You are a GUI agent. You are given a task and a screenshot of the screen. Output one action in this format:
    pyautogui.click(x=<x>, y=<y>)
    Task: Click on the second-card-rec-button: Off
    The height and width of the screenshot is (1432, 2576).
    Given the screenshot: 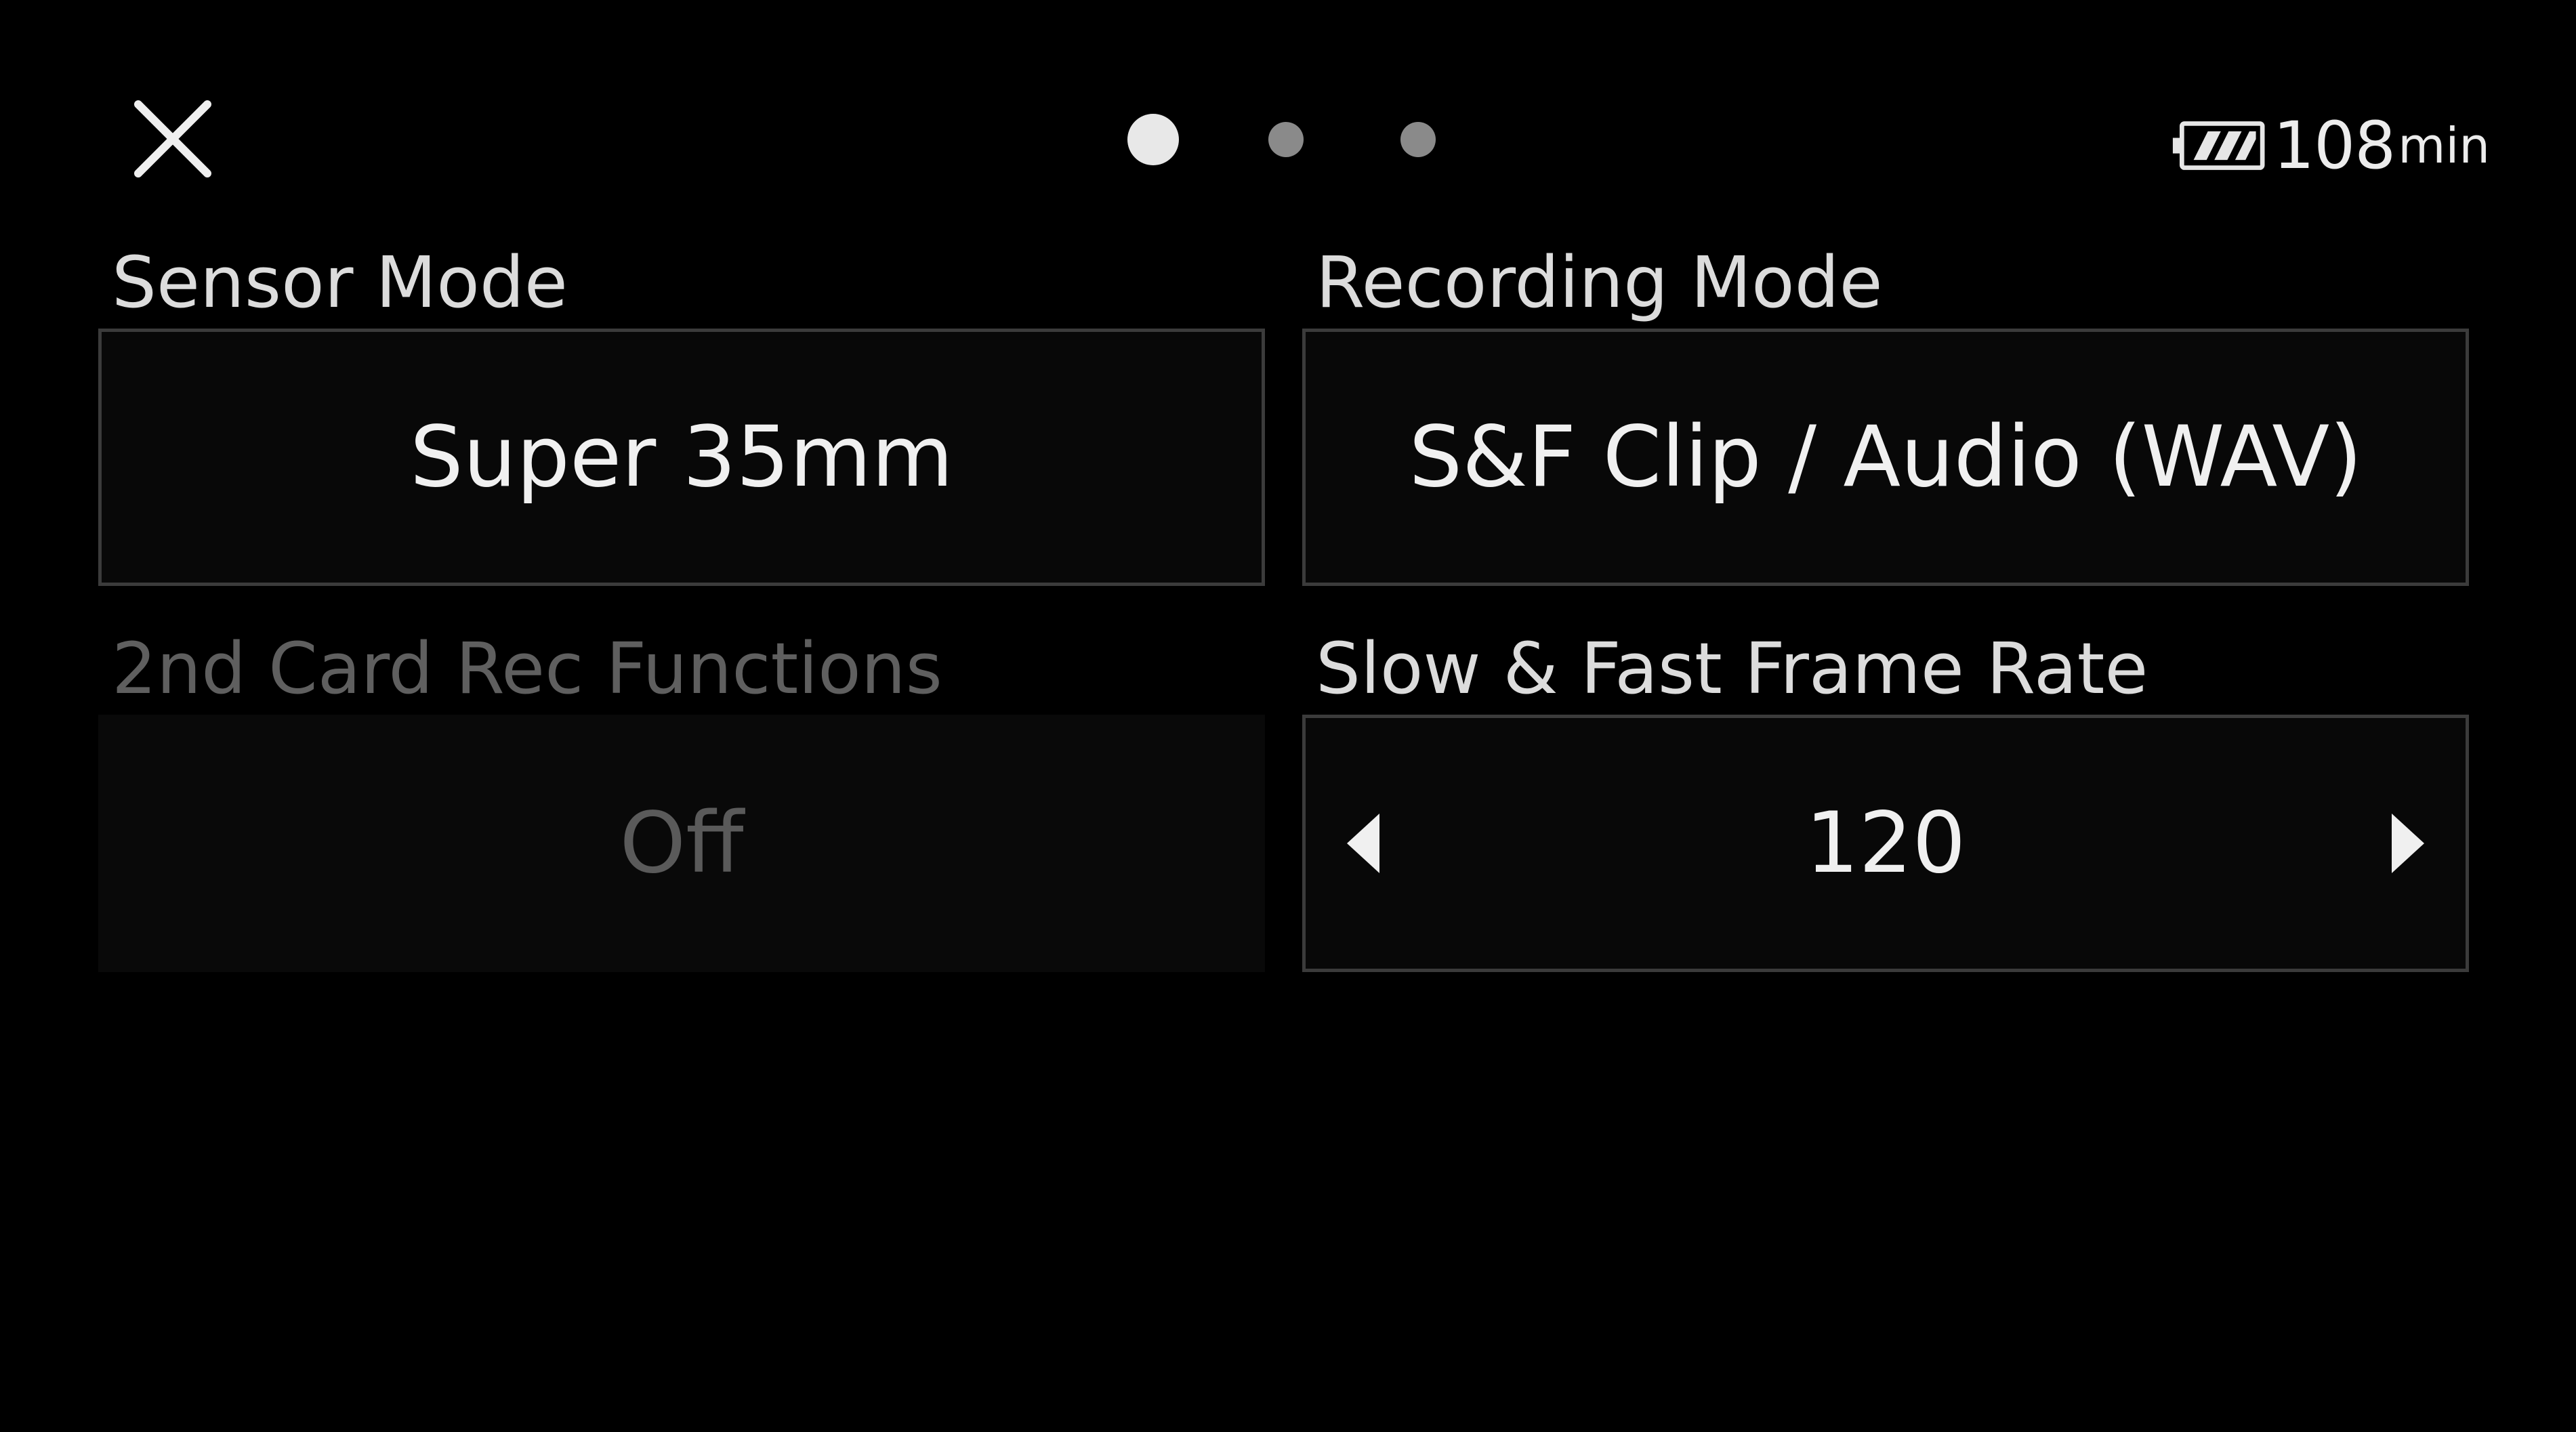 What is the action you would take?
    pyautogui.click(x=681, y=843)
    